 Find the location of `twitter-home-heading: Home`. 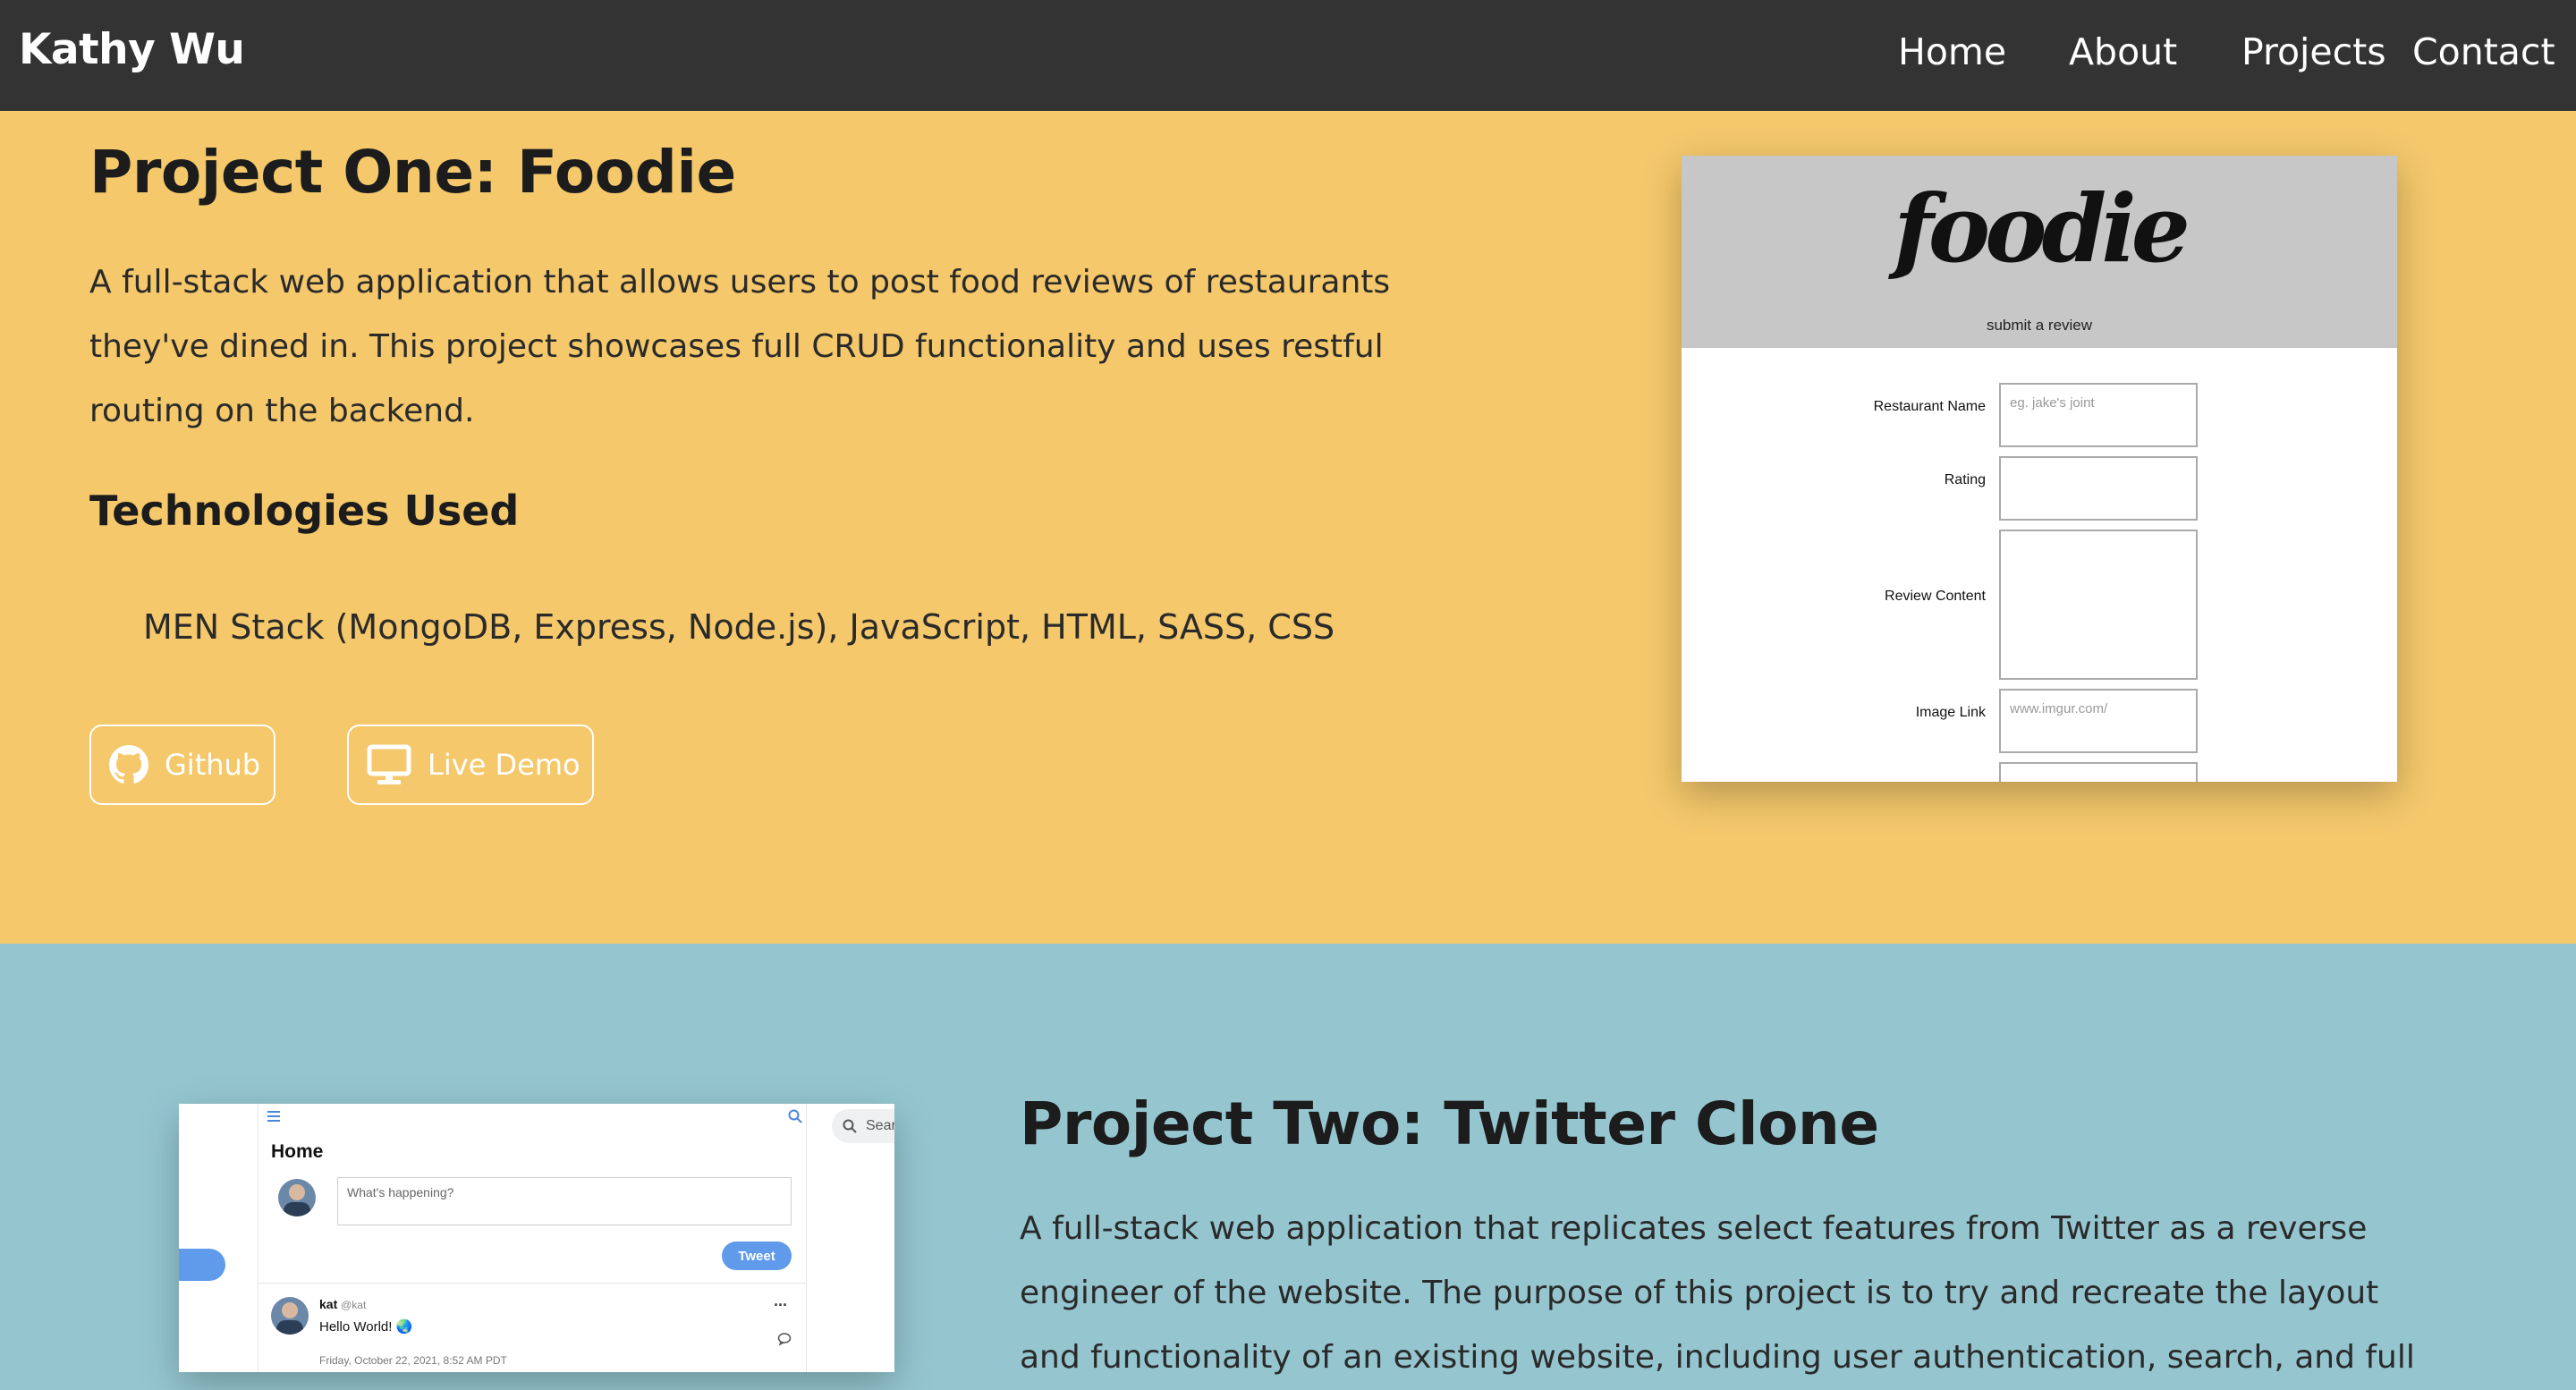

twitter-home-heading: Home is located at coordinates (297, 1151).